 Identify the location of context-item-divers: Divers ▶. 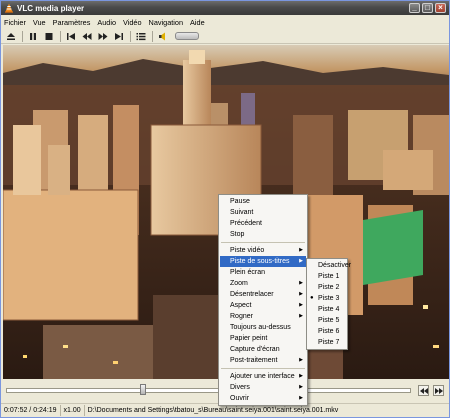
(263, 387).